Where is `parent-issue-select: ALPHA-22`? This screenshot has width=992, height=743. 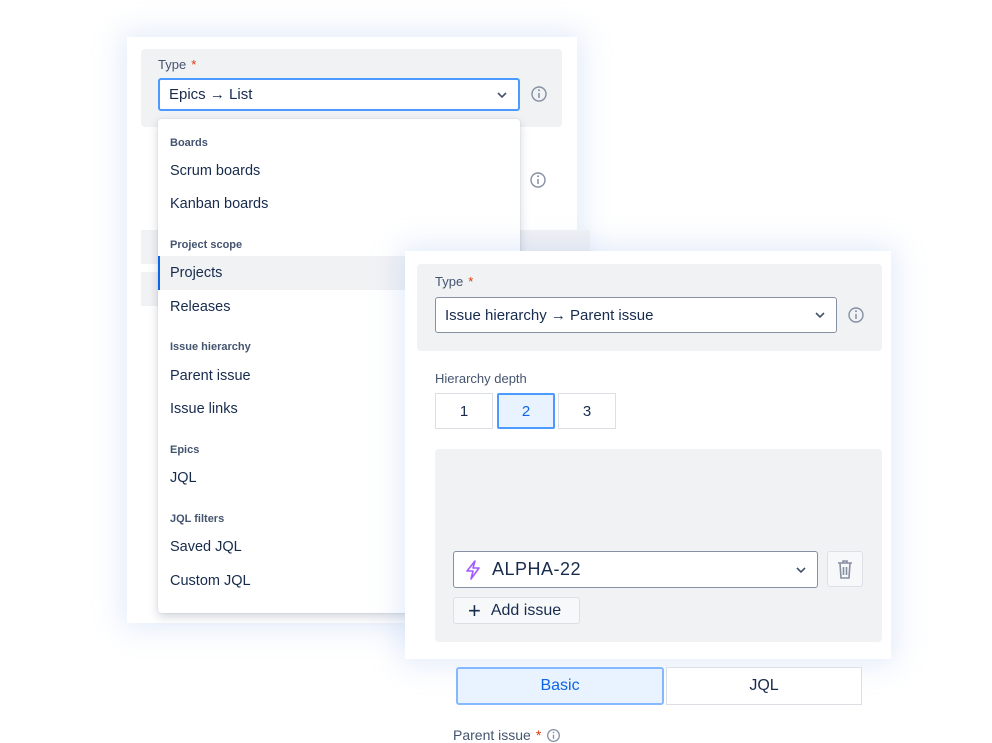 parent-issue-select: ALPHA-22 is located at coordinates (635, 569).